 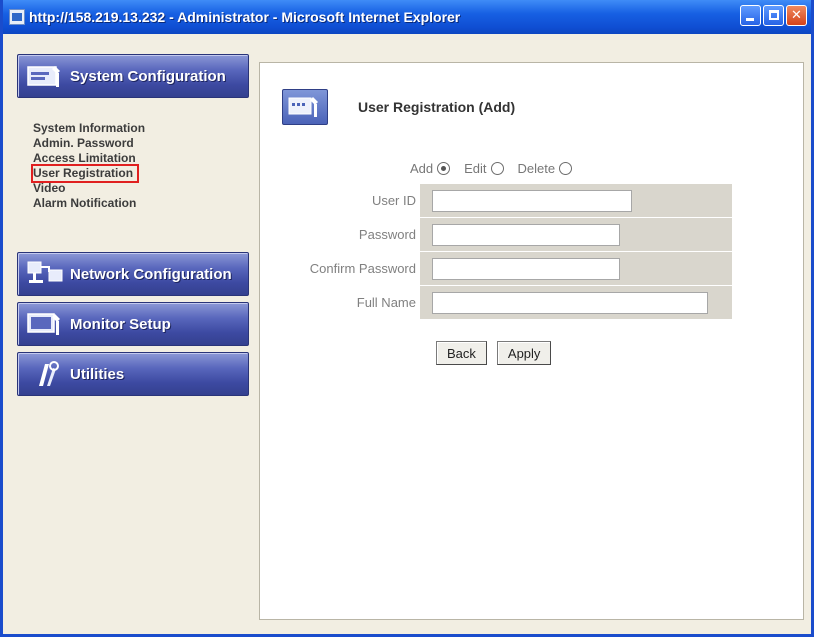 What do you see at coordinates (524, 353) in the screenshot?
I see `apply-button: Apply` at bounding box center [524, 353].